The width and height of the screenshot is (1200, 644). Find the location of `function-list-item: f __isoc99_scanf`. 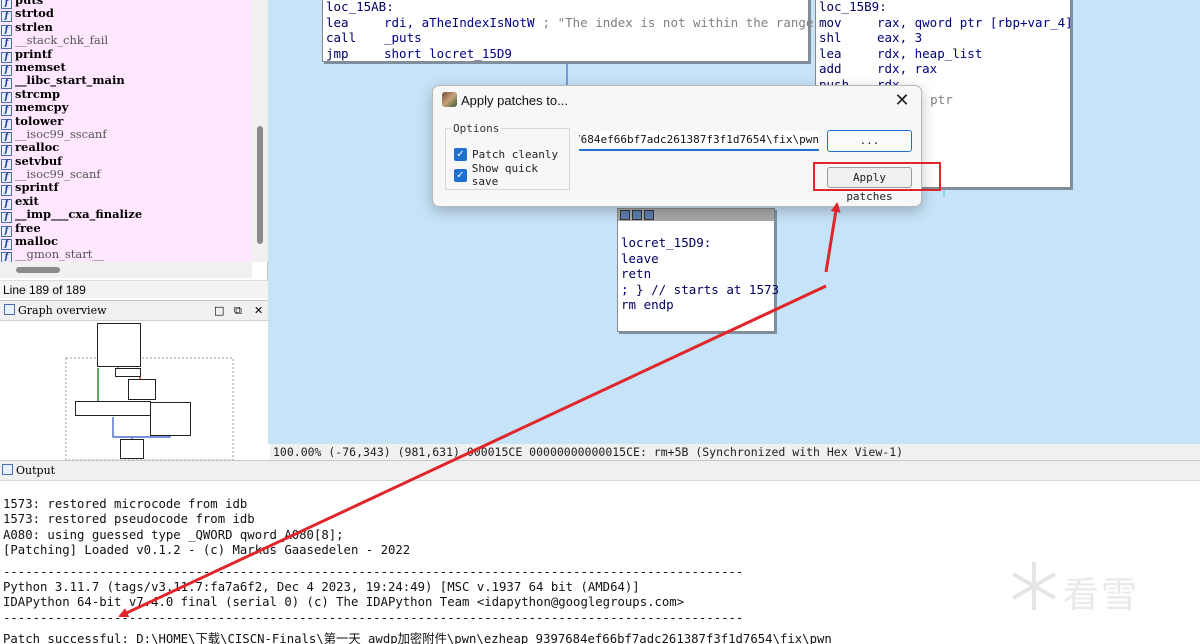

function-list-item: f __isoc99_scanf is located at coordinates (126, 175).